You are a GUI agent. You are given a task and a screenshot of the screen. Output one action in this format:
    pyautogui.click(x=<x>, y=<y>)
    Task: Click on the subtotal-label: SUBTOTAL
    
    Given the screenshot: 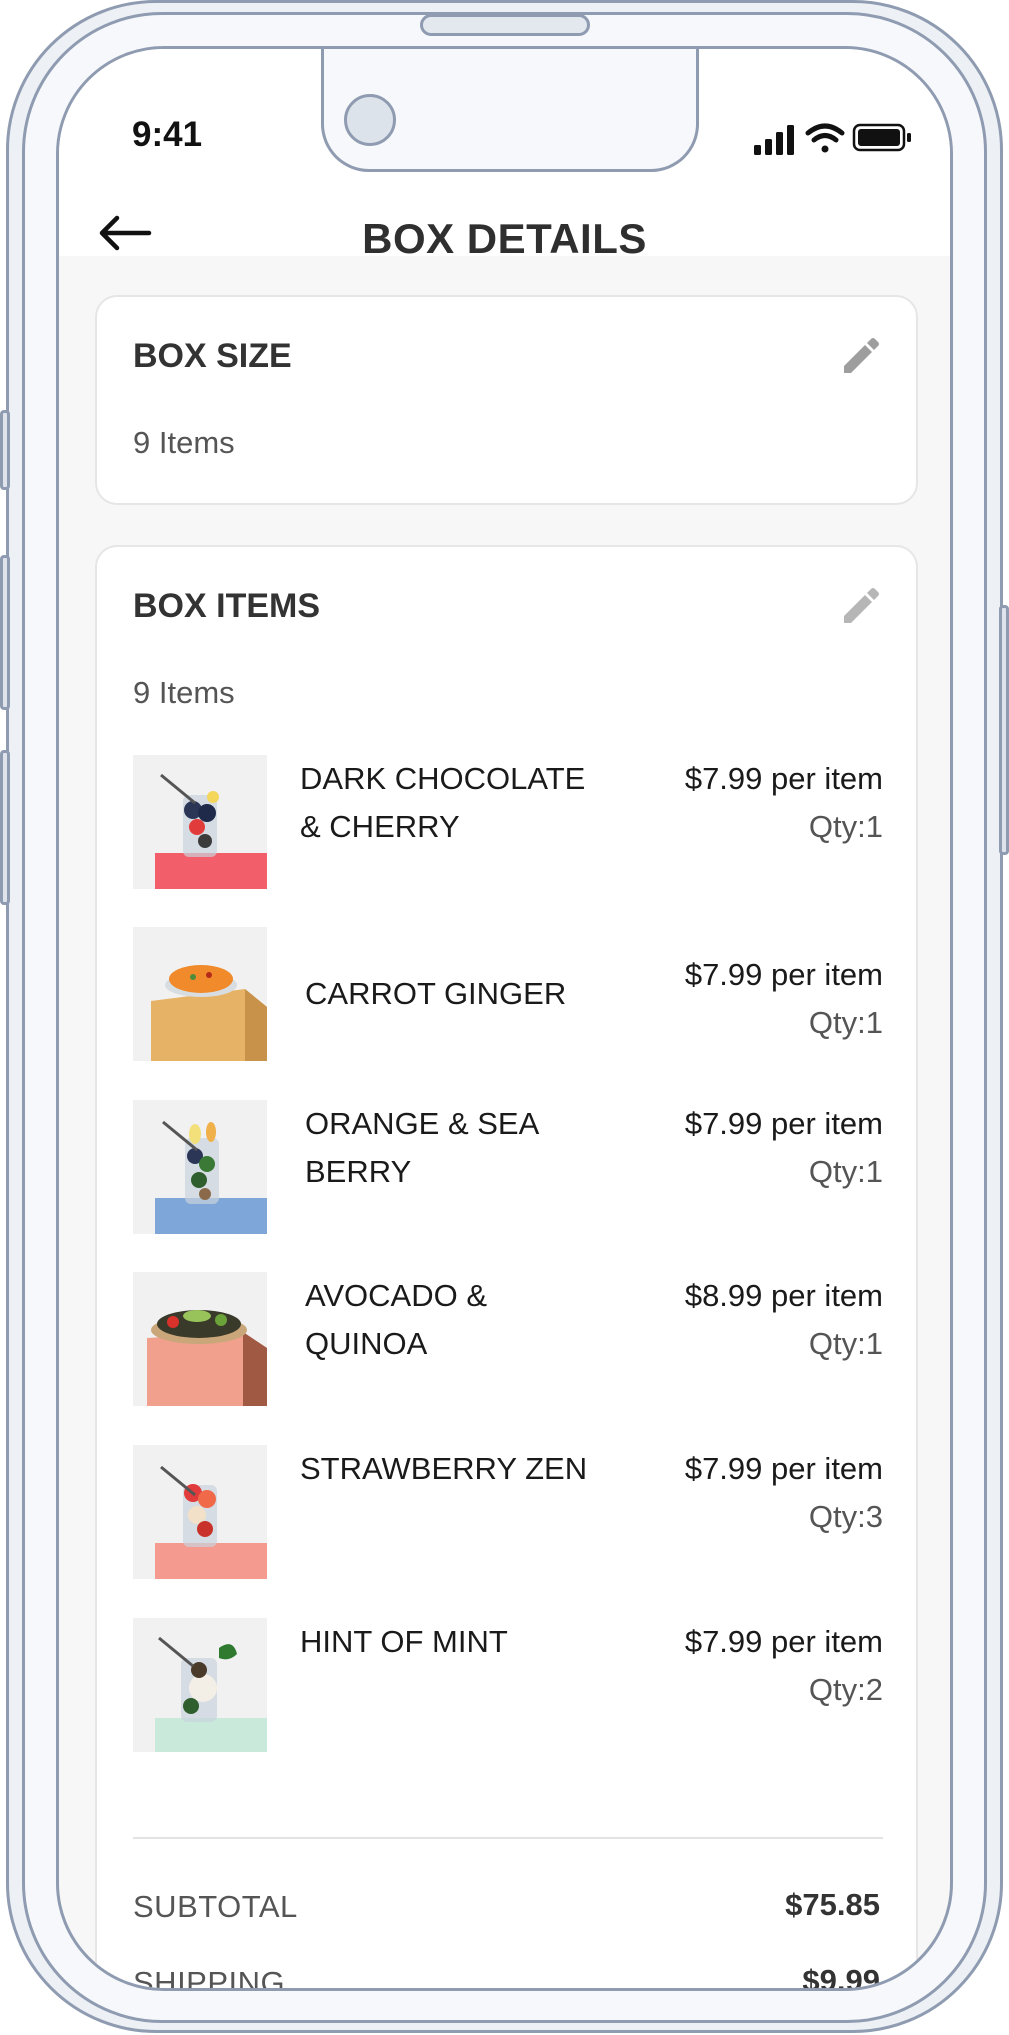 What is the action you would take?
    pyautogui.click(x=215, y=1906)
    